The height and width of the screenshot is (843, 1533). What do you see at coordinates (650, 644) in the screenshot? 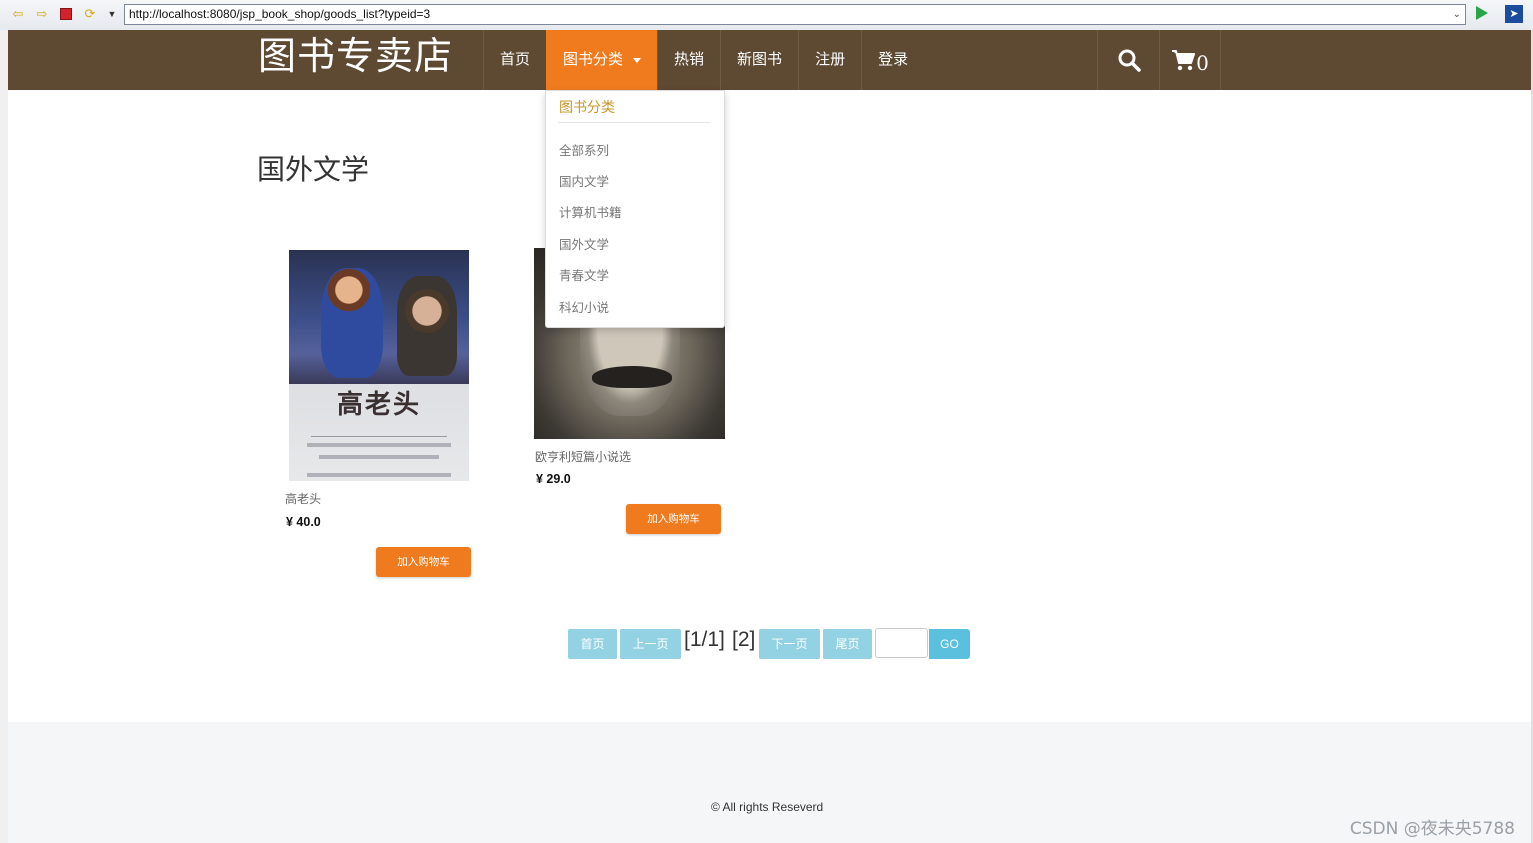
I see `prev-page-button: 上一页` at bounding box center [650, 644].